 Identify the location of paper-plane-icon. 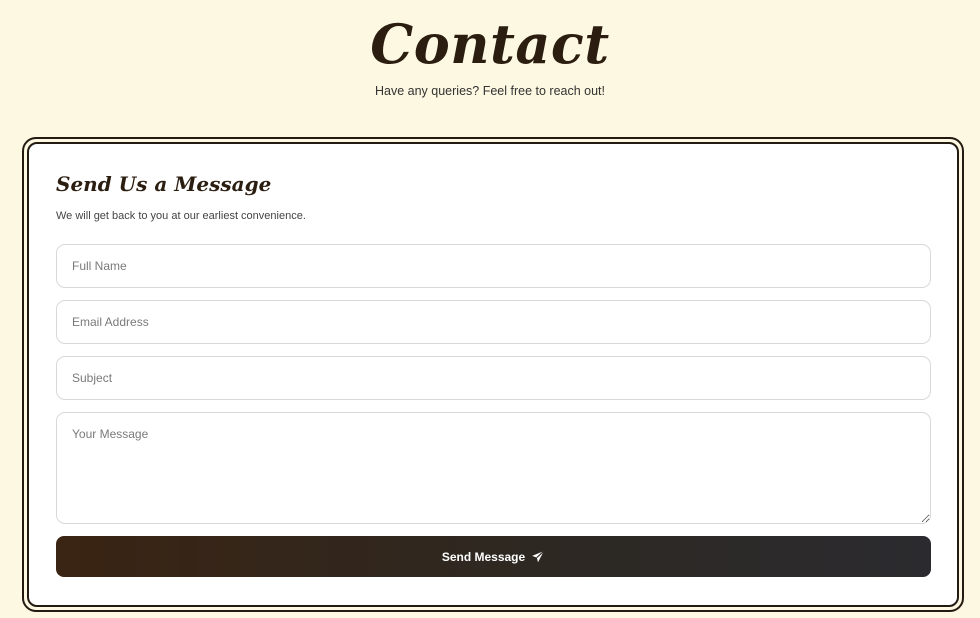
(538, 557).